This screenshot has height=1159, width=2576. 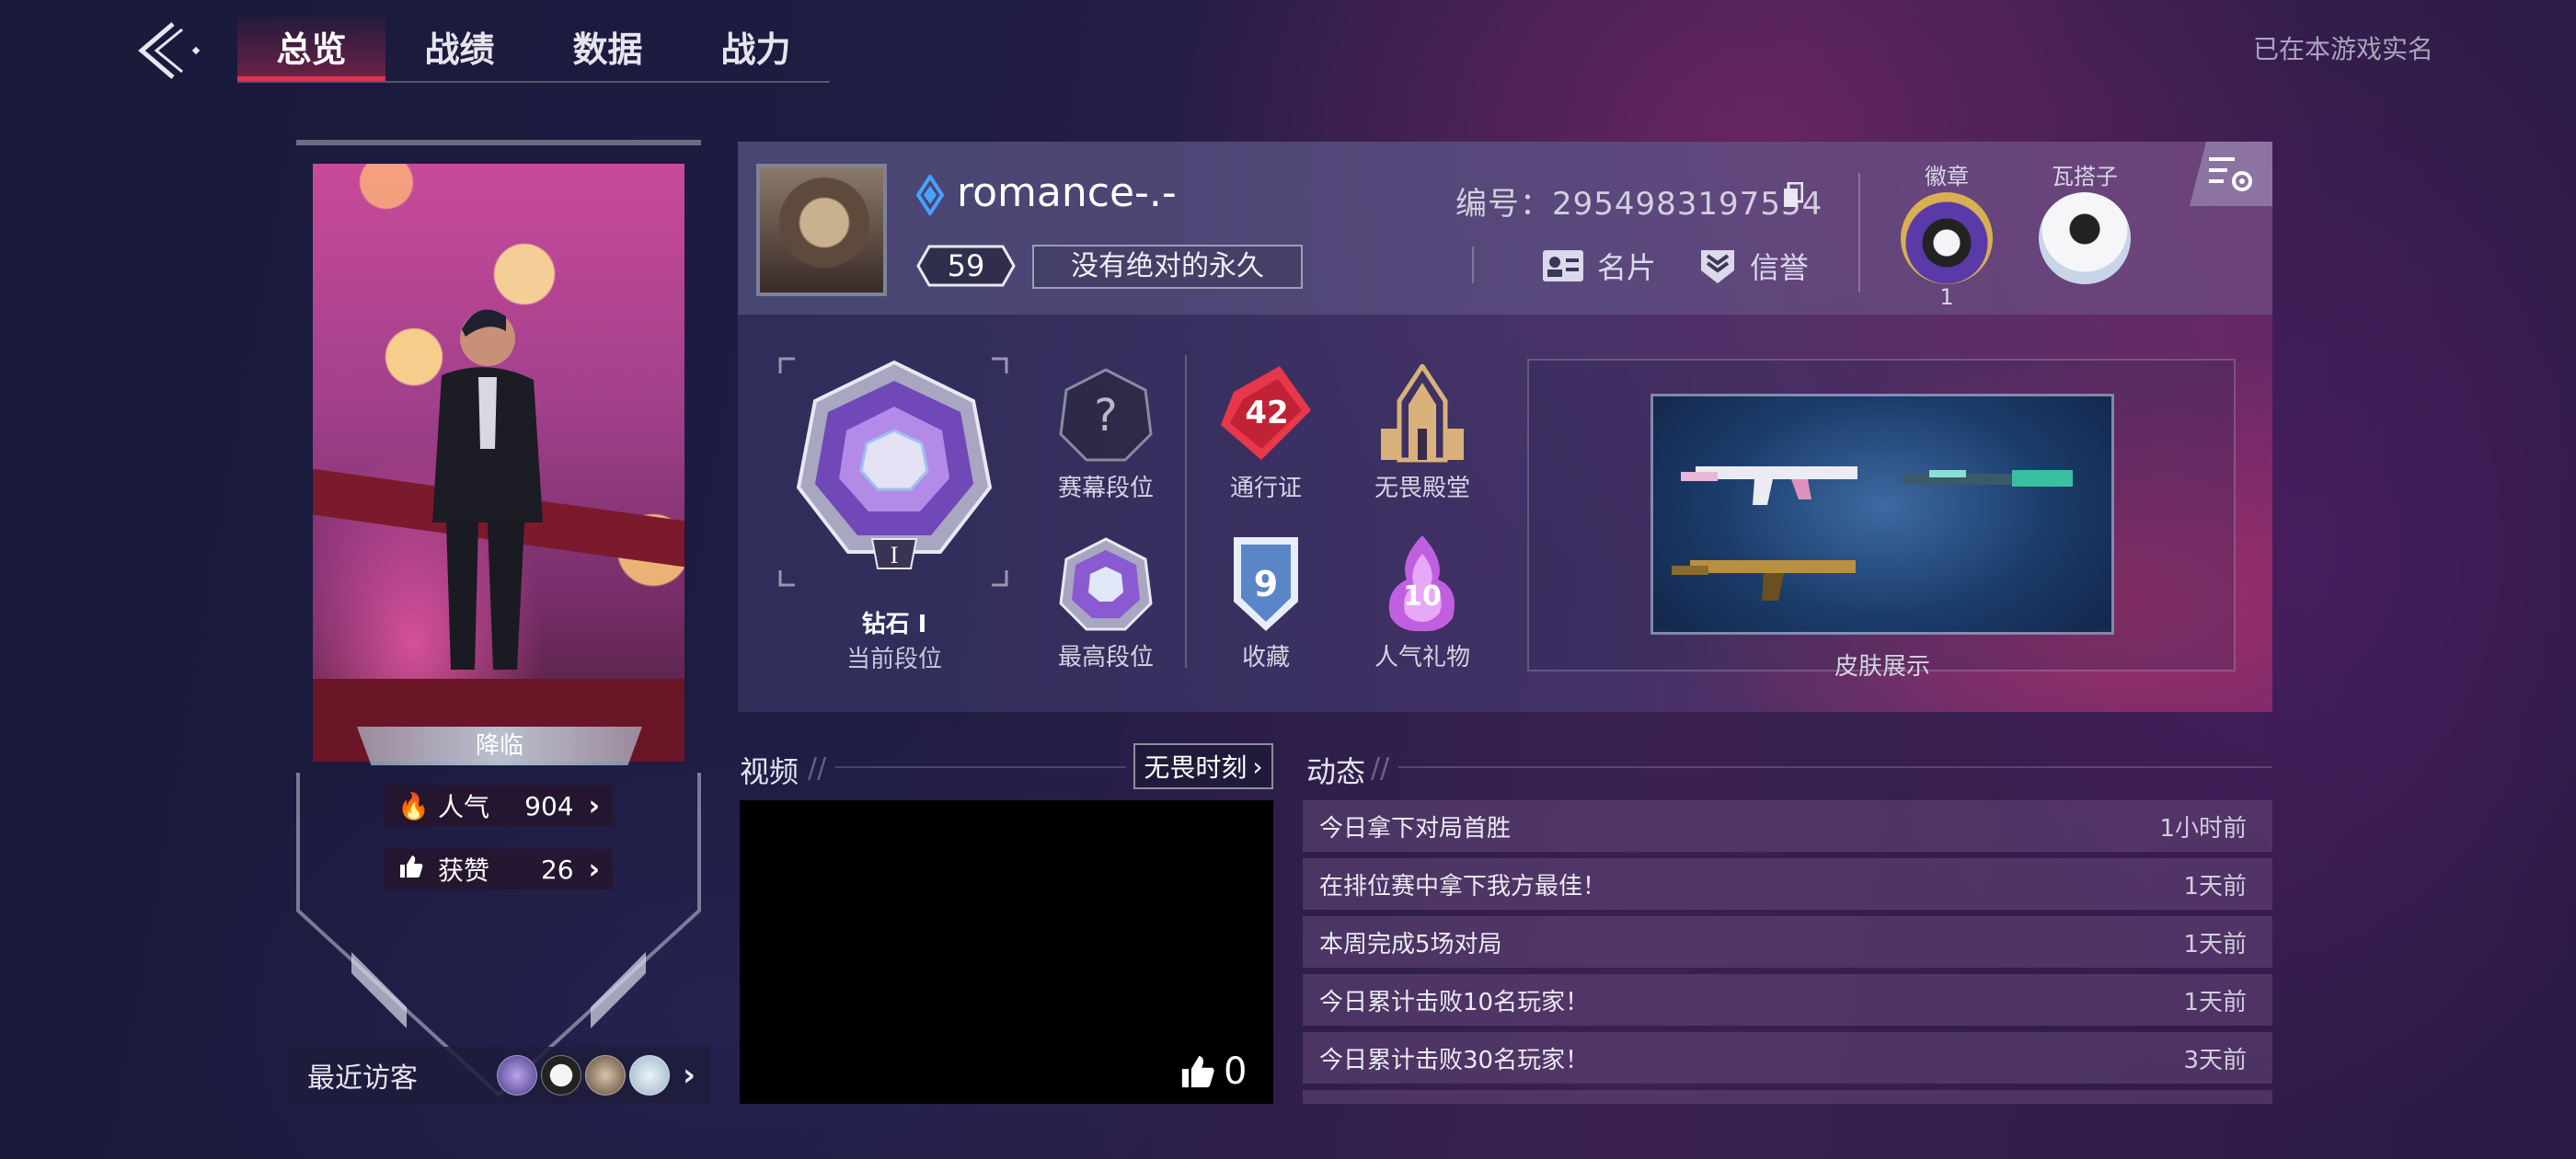 I want to click on moments-button: 无畏时刻 ›, so click(x=1203, y=766).